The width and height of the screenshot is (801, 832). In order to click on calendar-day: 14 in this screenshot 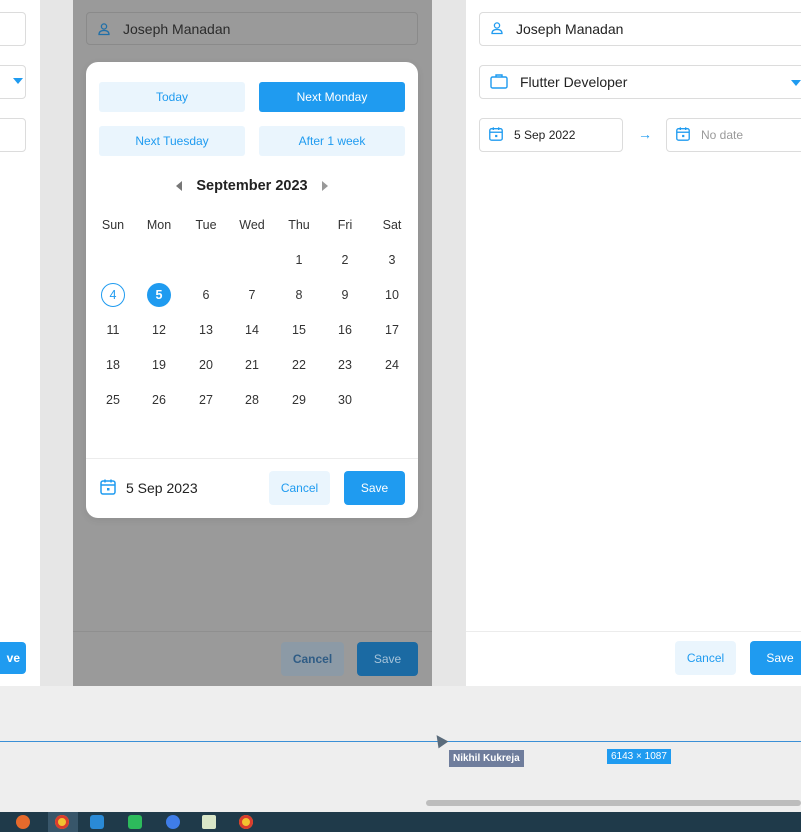, I will do `click(252, 330)`.